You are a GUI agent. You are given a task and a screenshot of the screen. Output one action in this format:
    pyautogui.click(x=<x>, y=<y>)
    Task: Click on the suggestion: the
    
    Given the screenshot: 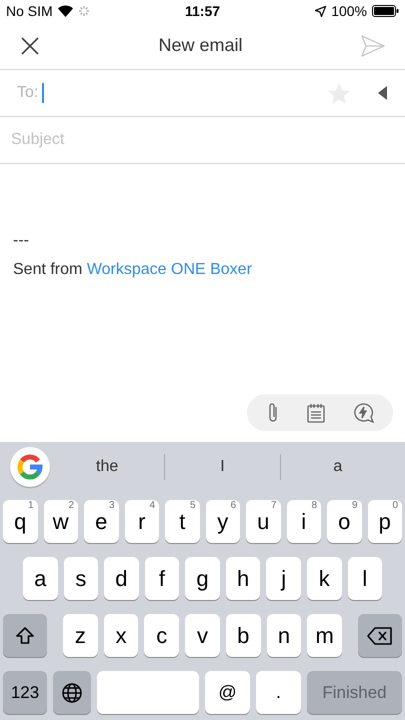 What is the action you would take?
    pyautogui.click(x=107, y=467)
    